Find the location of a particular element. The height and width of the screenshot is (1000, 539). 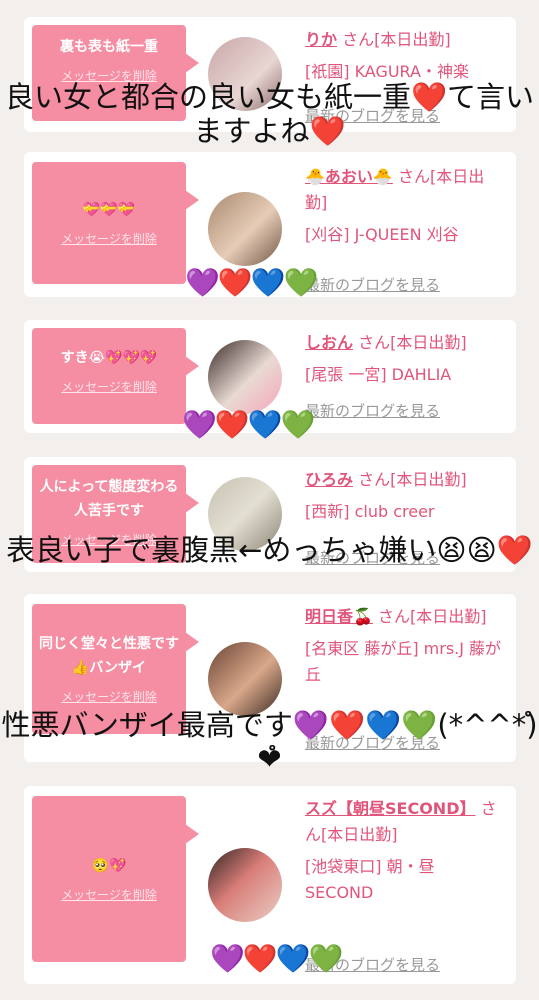

cast-name-link: 明日香🍒 is located at coordinates (339, 616).